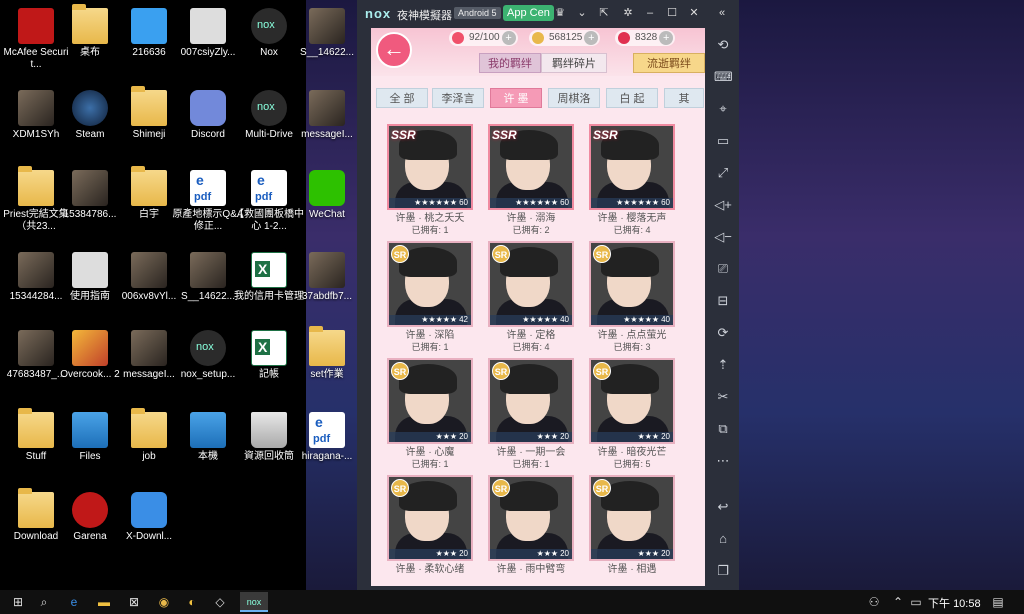  Describe the element at coordinates (44, 602) in the screenshot. I see `search-icon: ⌕` at that location.